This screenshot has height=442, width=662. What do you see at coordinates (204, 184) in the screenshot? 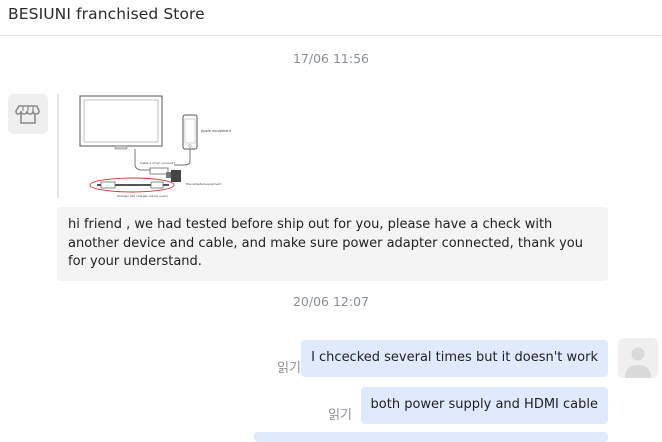
I see `adapter-label: this adapter/equipment` at bounding box center [204, 184].